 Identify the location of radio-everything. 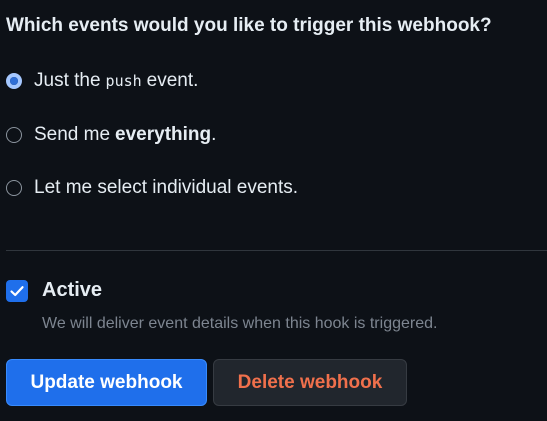
(14, 135).